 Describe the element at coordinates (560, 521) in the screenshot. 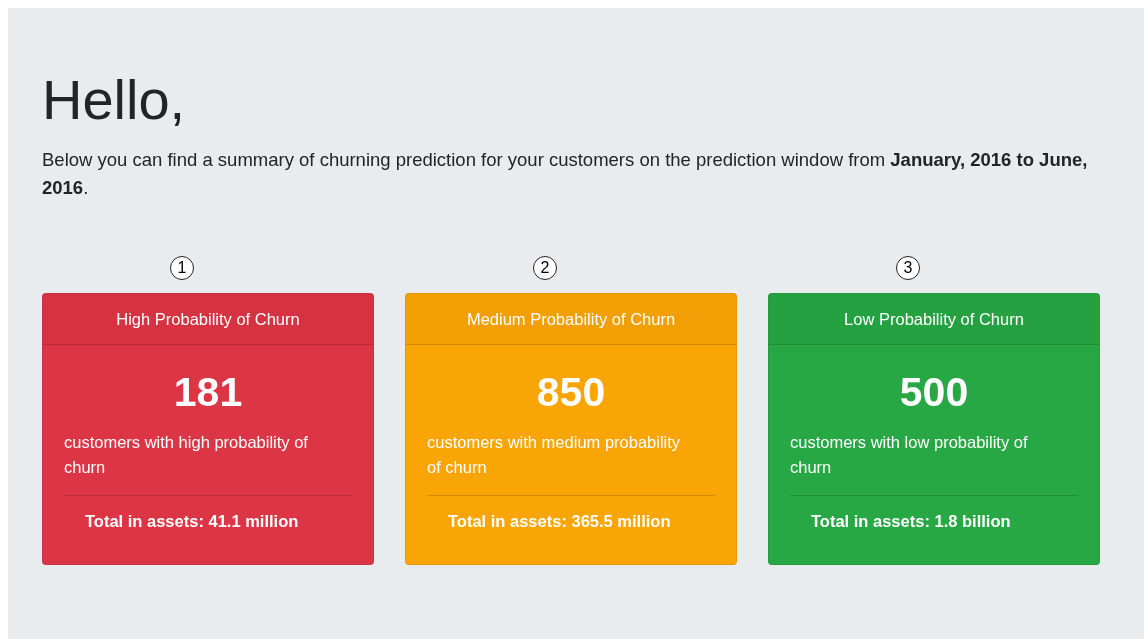

I see `assets-total: Total in assets: 365.5 million` at that location.